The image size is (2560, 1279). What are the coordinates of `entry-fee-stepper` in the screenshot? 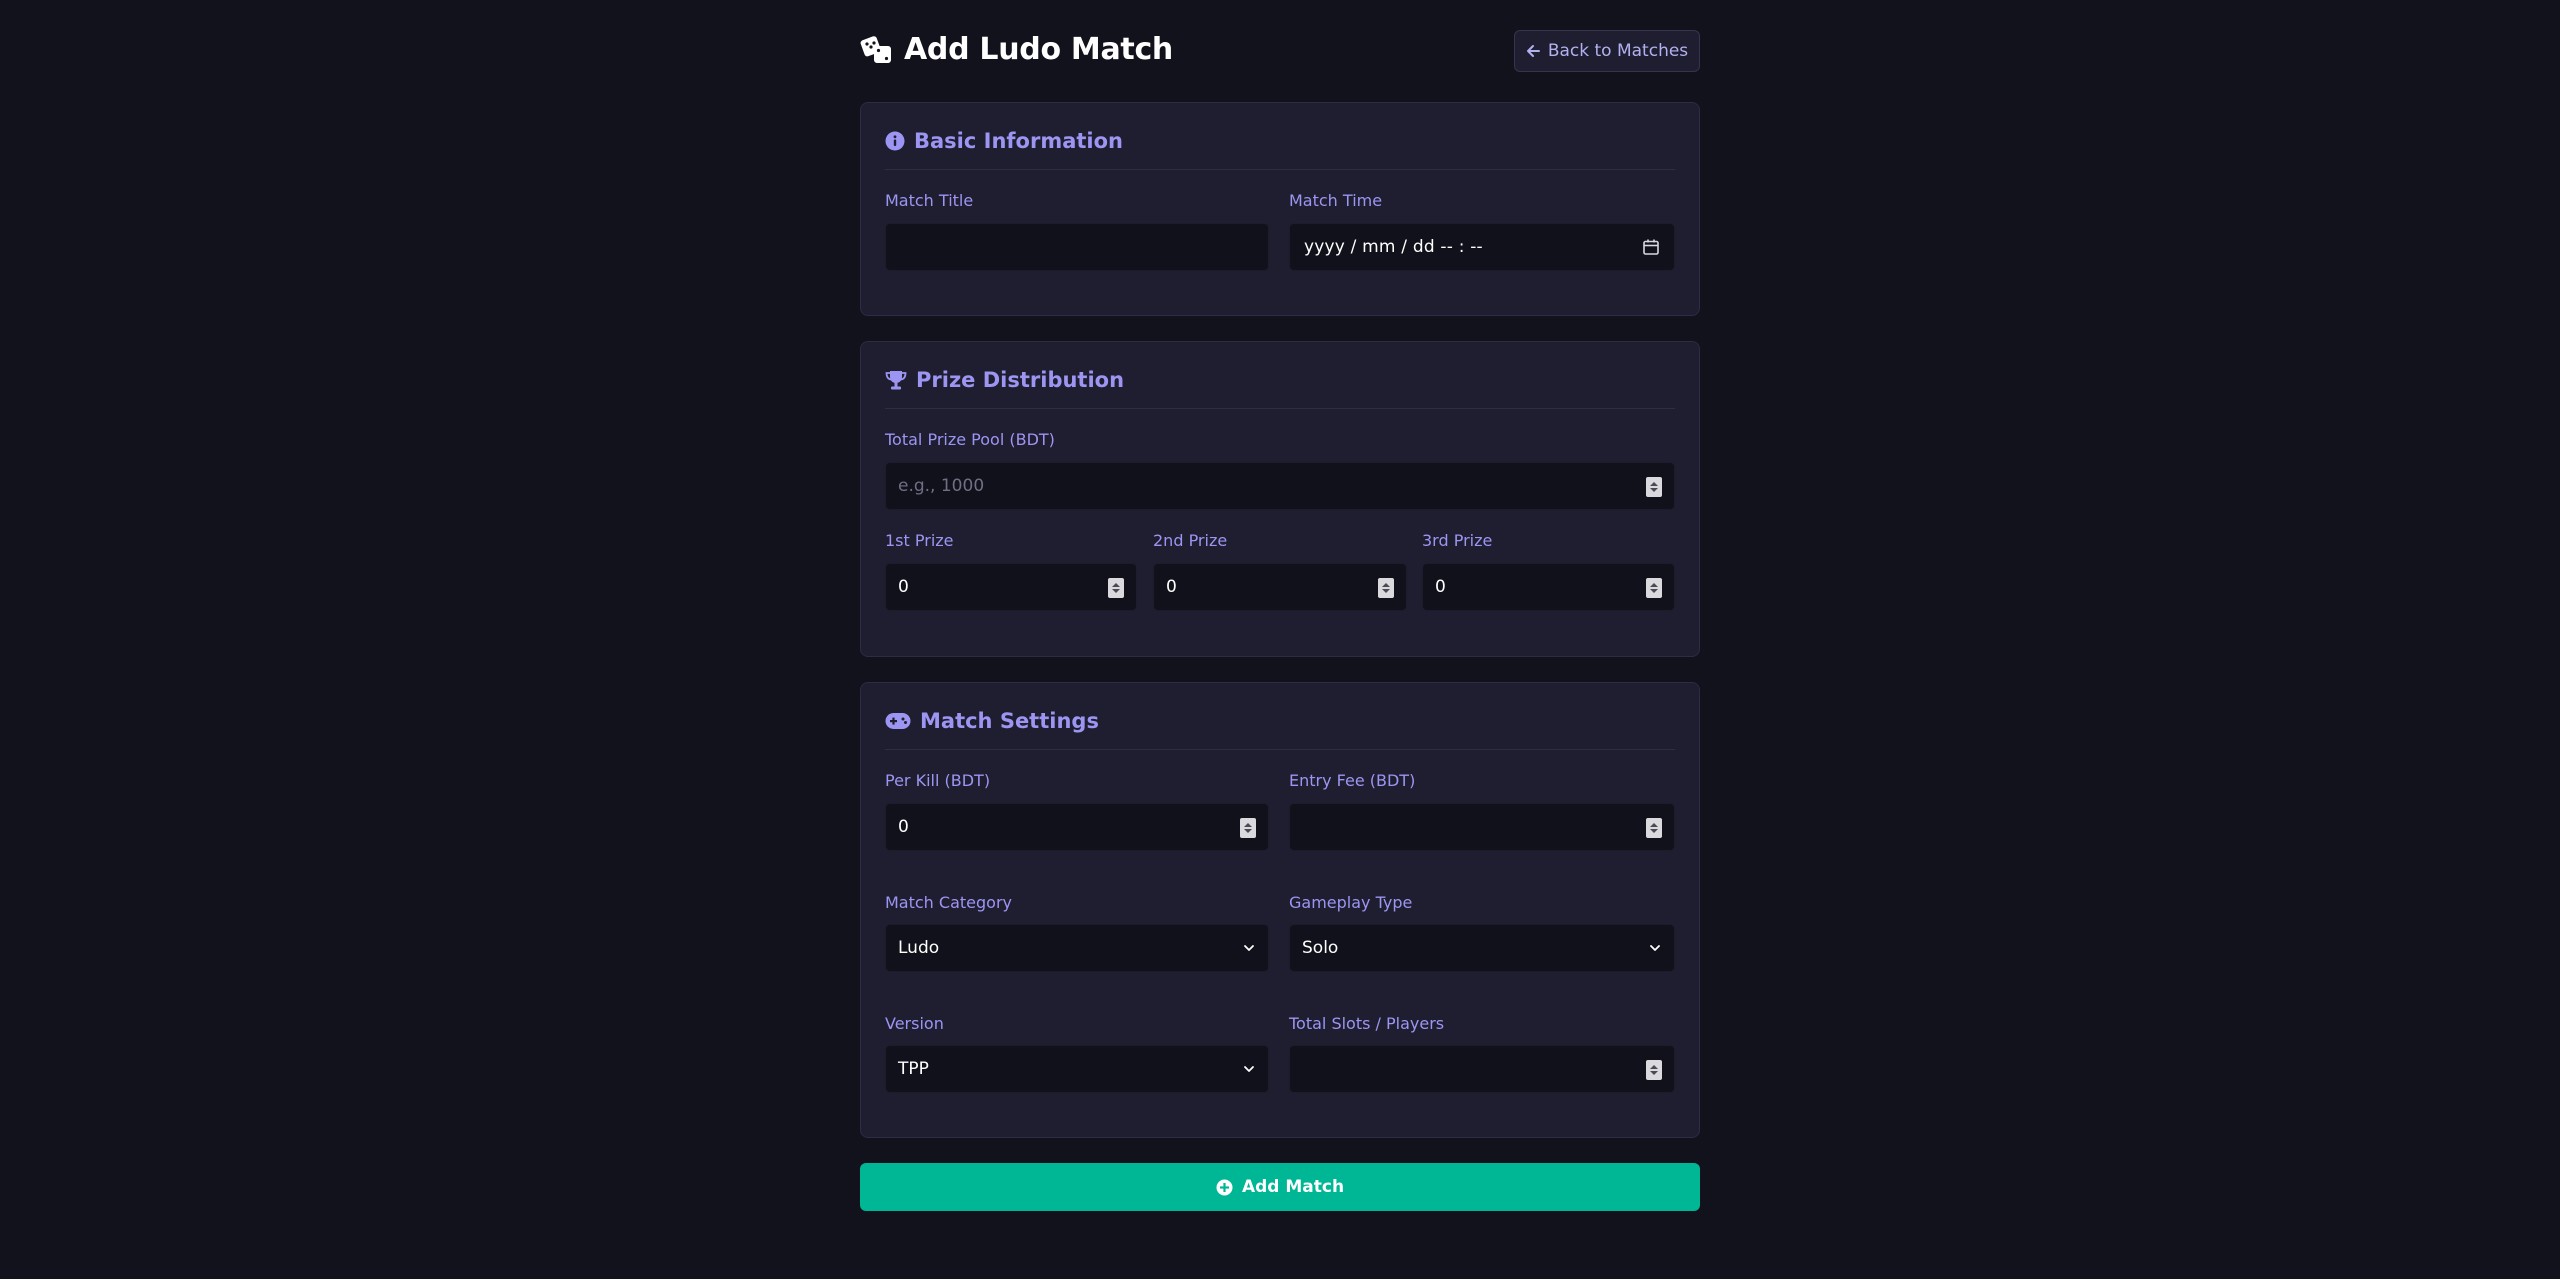 It's located at (1654, 828).